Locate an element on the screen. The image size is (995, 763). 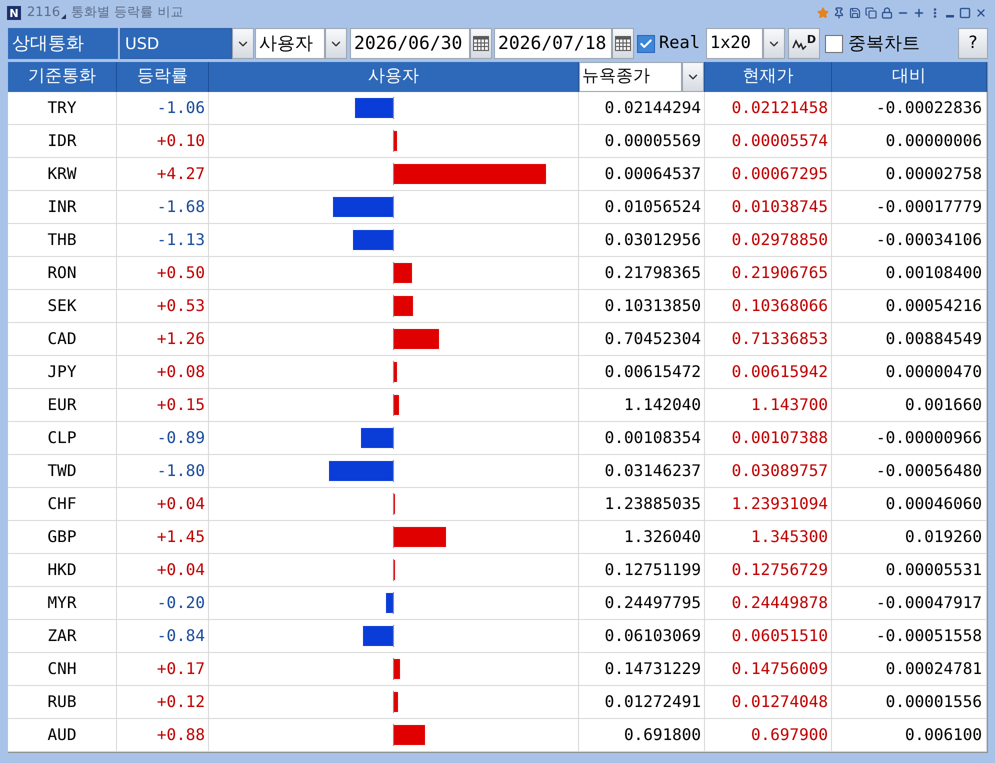
currency-cell: JPY is located at coordinates (62, 372).